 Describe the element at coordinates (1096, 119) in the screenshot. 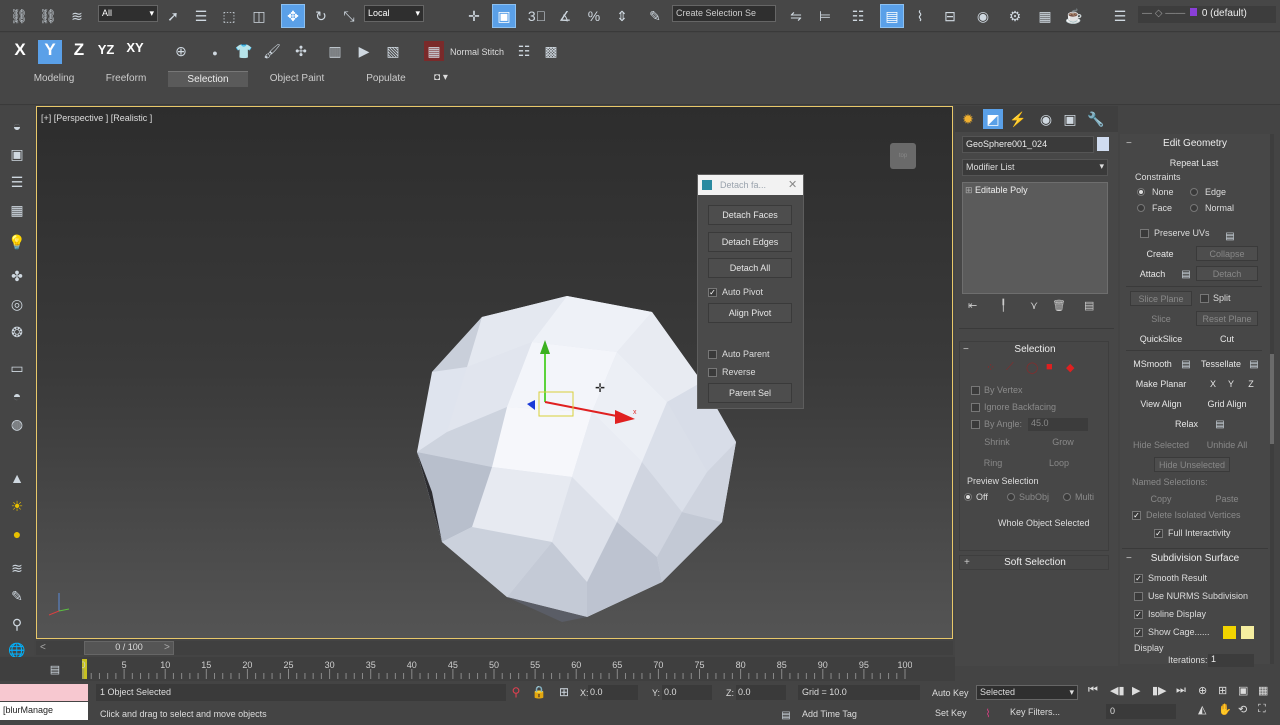

I see `utilities-tab-icon: 🔧` at that location.